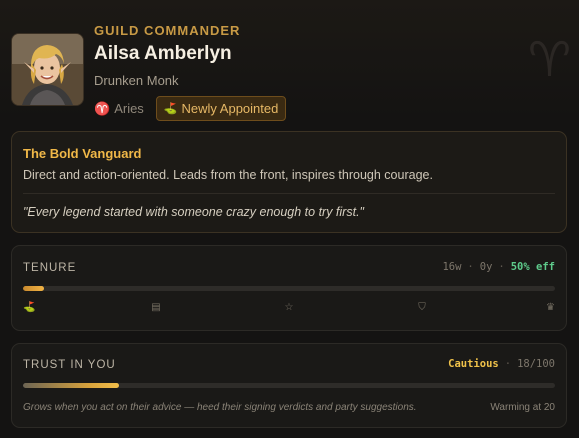 This screenshot has width=579, height=438. What do you see at coordinates (522, 407) in the screenshot?
I see `trust-next-threshold: Warming at 20` at bounding box center [522, 407].